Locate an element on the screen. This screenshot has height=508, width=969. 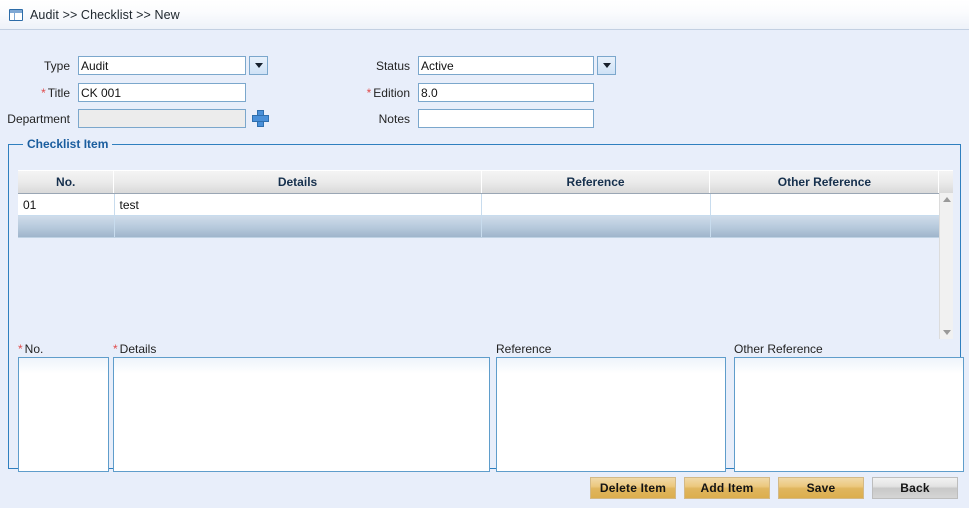
action-button-bar: Delete Item Add Item Save Back is located at coordinates (484, 488).